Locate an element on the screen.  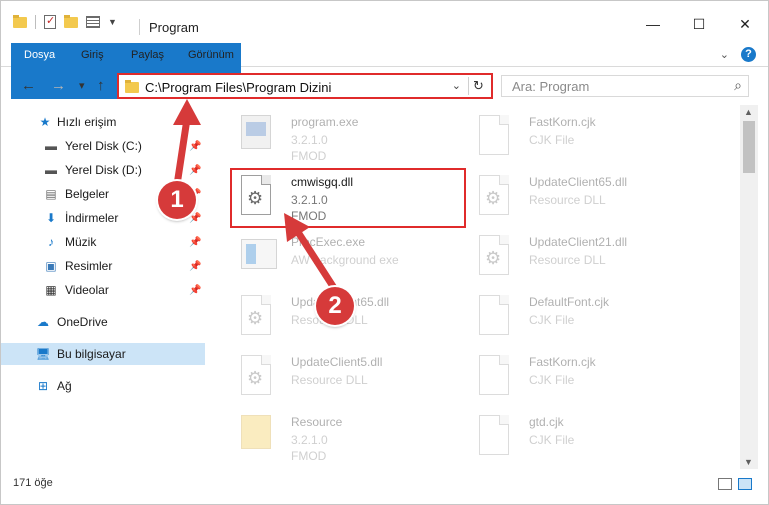
tab-view: Görünüm is located at coordinates (211, 55).